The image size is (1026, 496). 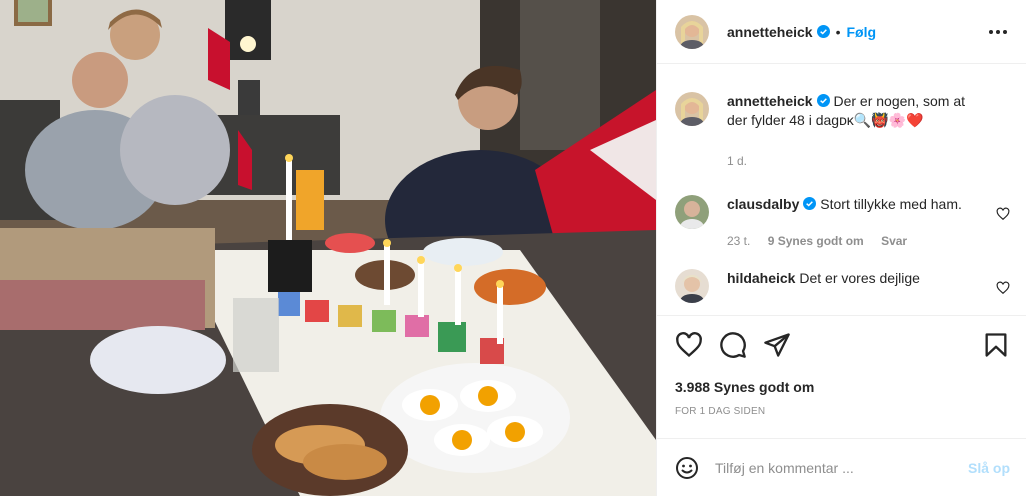 I want to click on comment-text: Det er vores dejlige, so click(x=859, y=278).